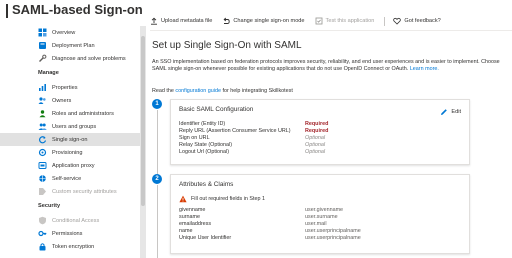 This screenshot has width=512, height=258. What do you see at coordinates (42, 246) in the screenshot?
I see `lock-icon` at bounding box center [42, 246].